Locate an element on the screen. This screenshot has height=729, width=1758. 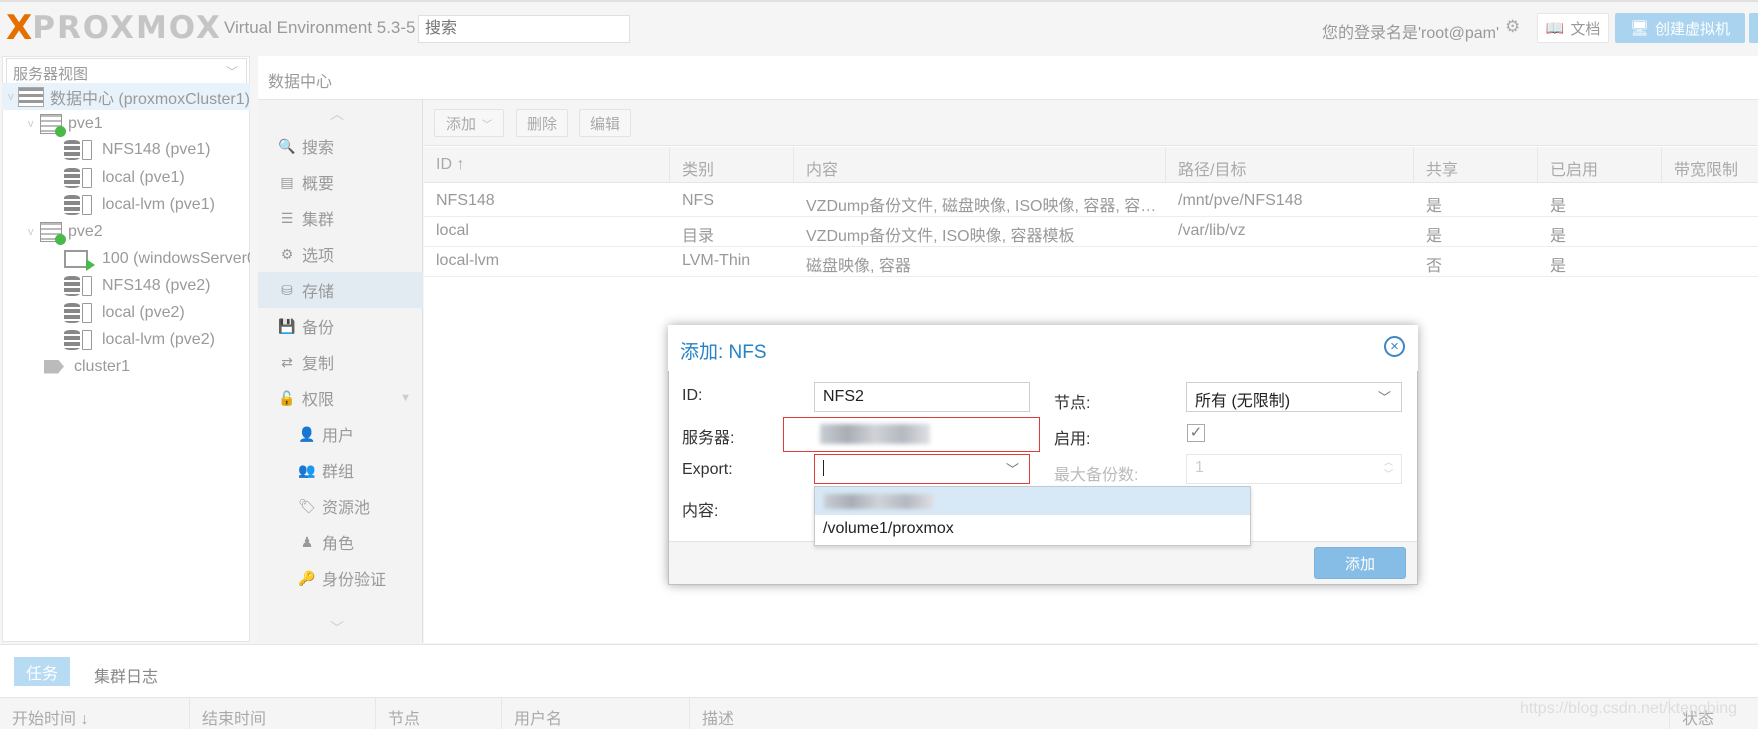
tree-item-label: local (pve2) is located at coordinates (143, 312).